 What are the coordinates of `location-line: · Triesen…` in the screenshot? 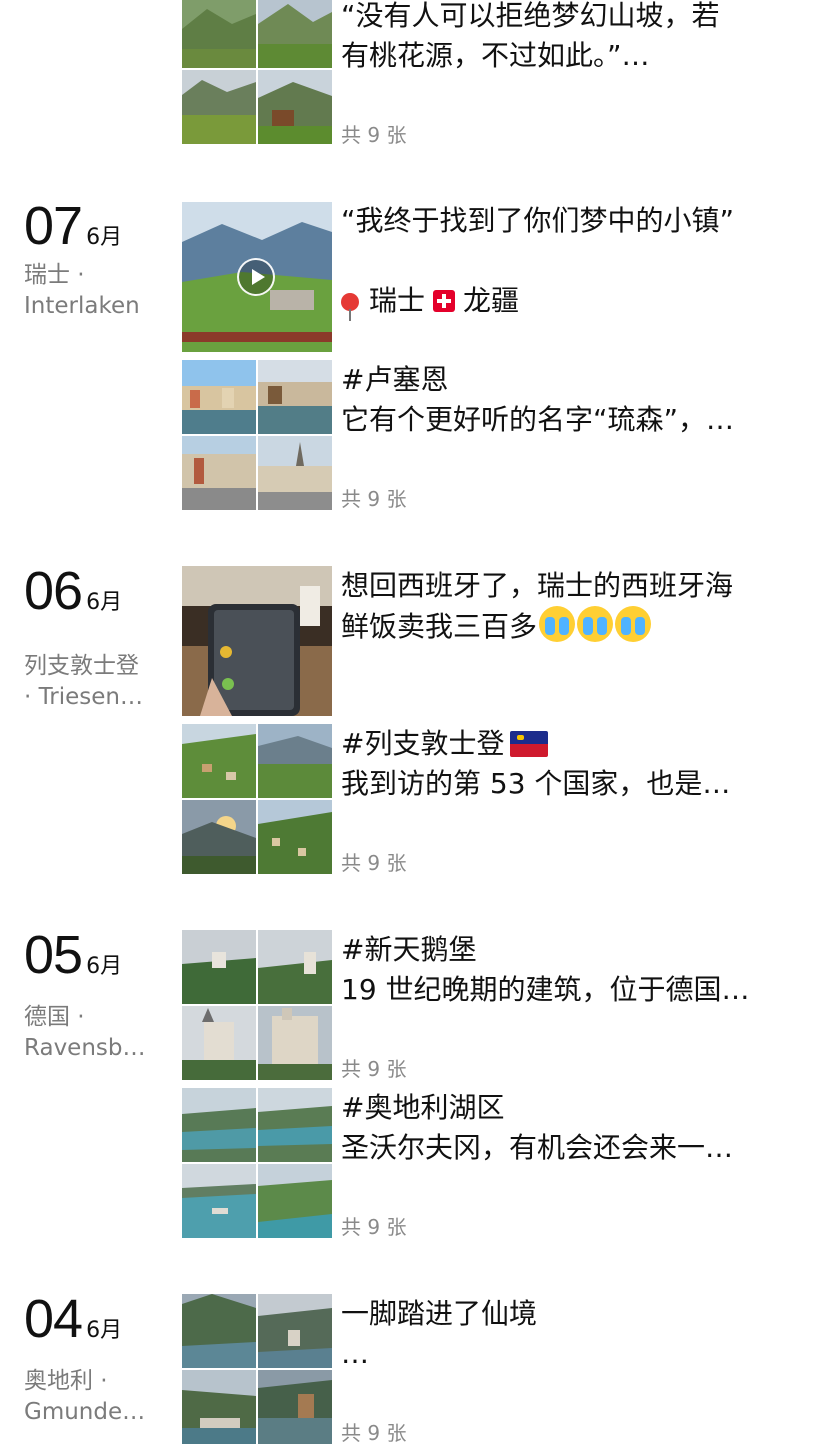 It's located at (83, 697).